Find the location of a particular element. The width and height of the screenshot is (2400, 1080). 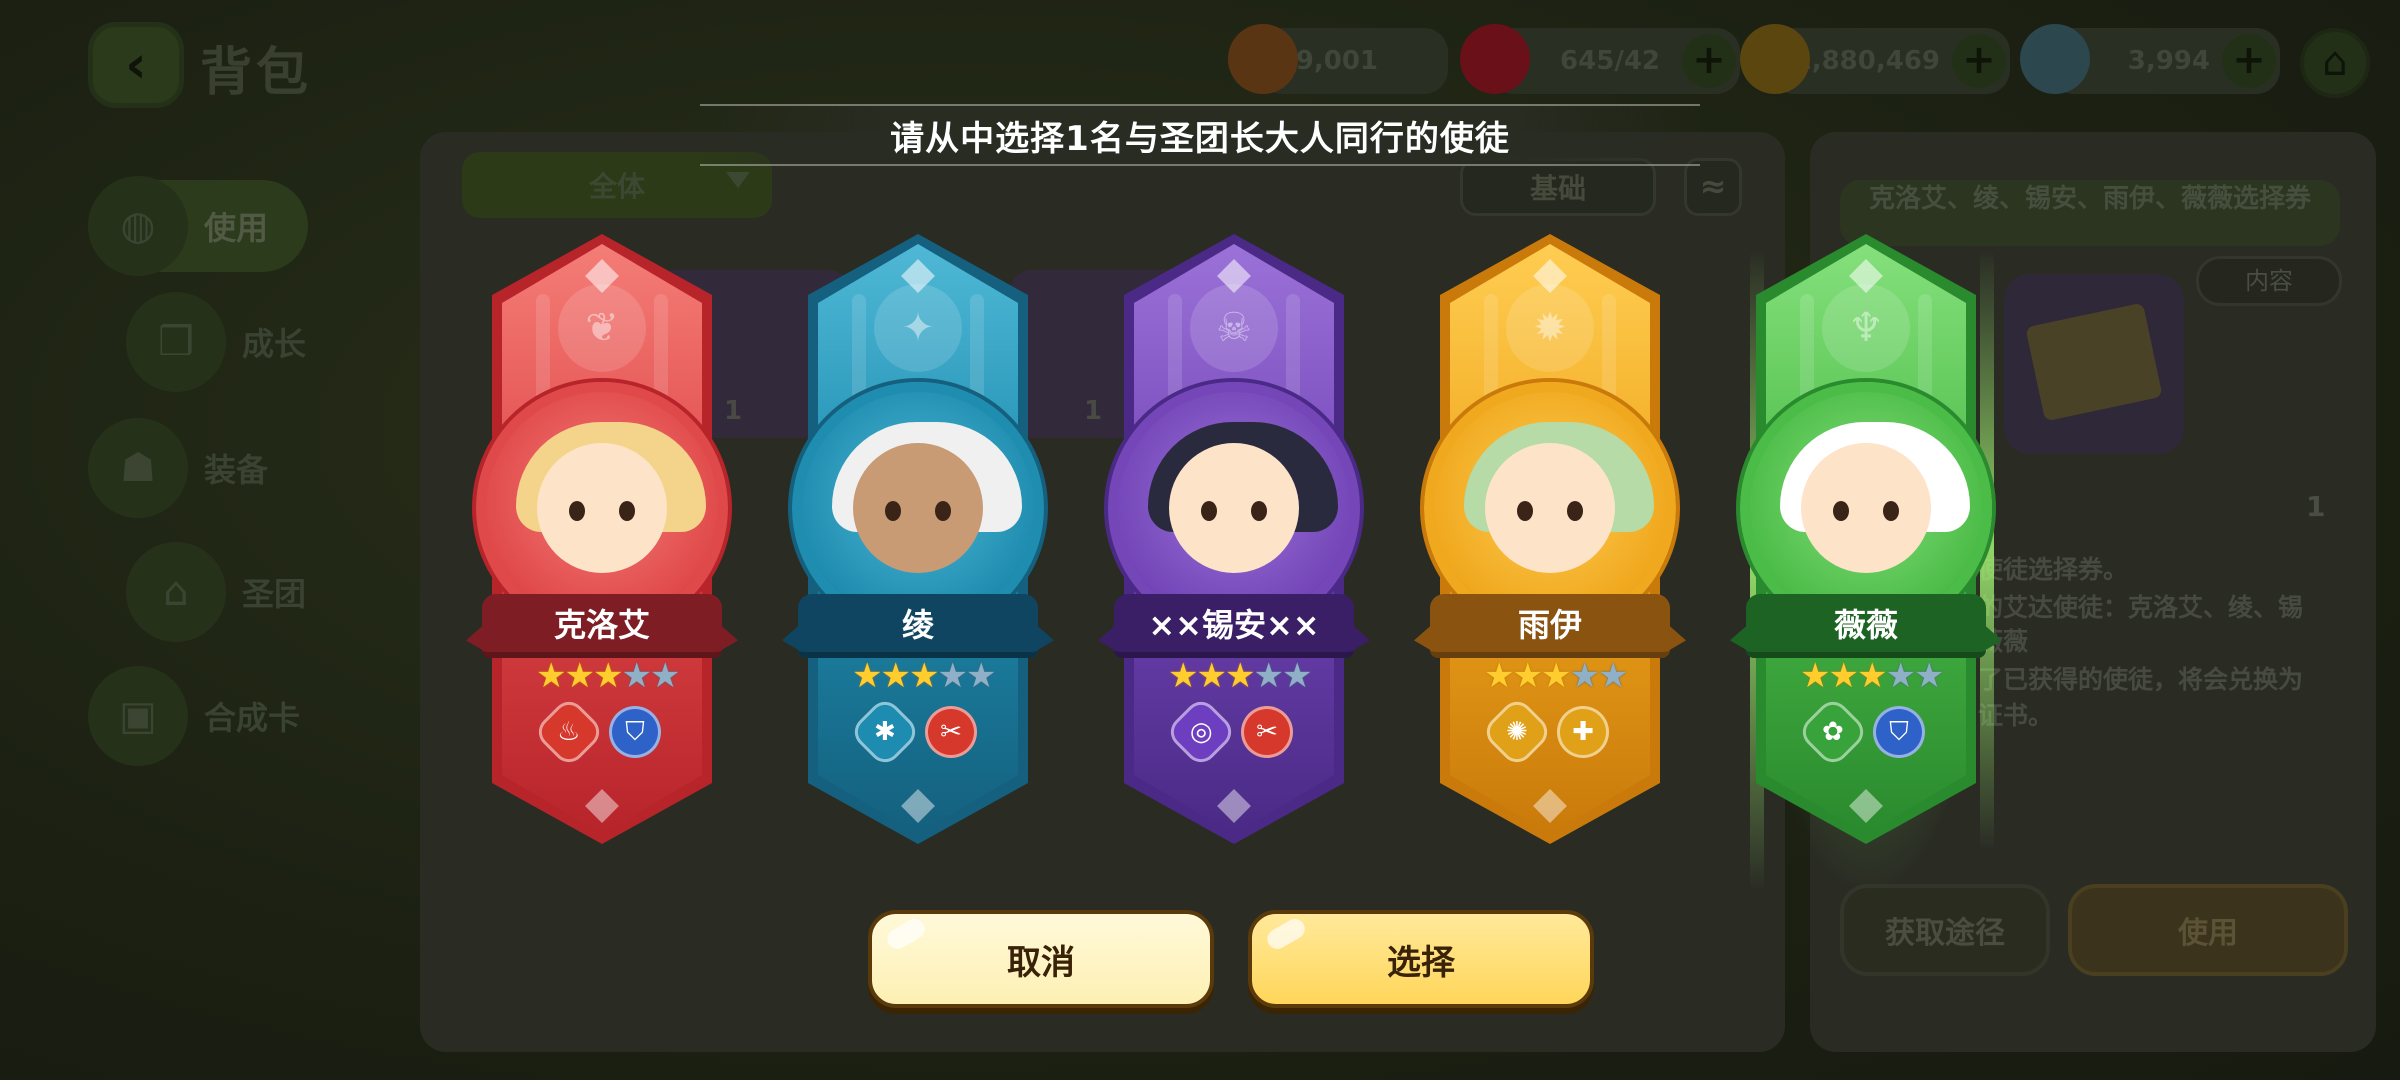

badge-symbol: ✿ is located at coordinates (1833, 731).